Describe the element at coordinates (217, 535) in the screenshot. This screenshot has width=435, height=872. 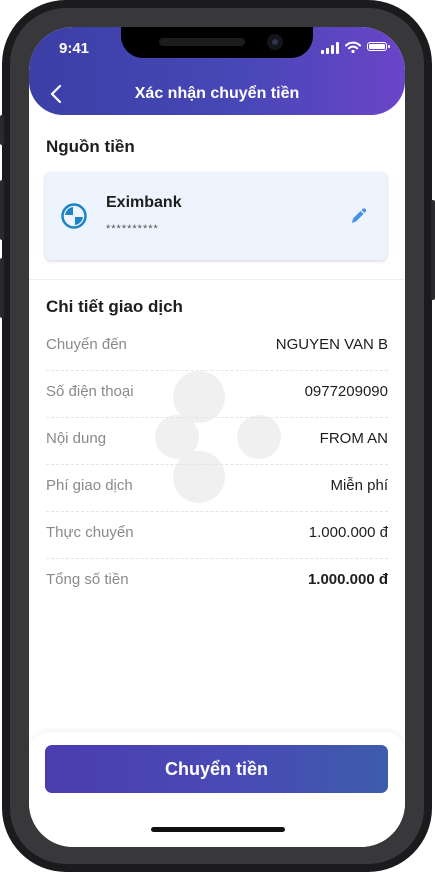
I see `detail-row-actual-amount: Thực chuyển 1.000.000 đ` at that location.